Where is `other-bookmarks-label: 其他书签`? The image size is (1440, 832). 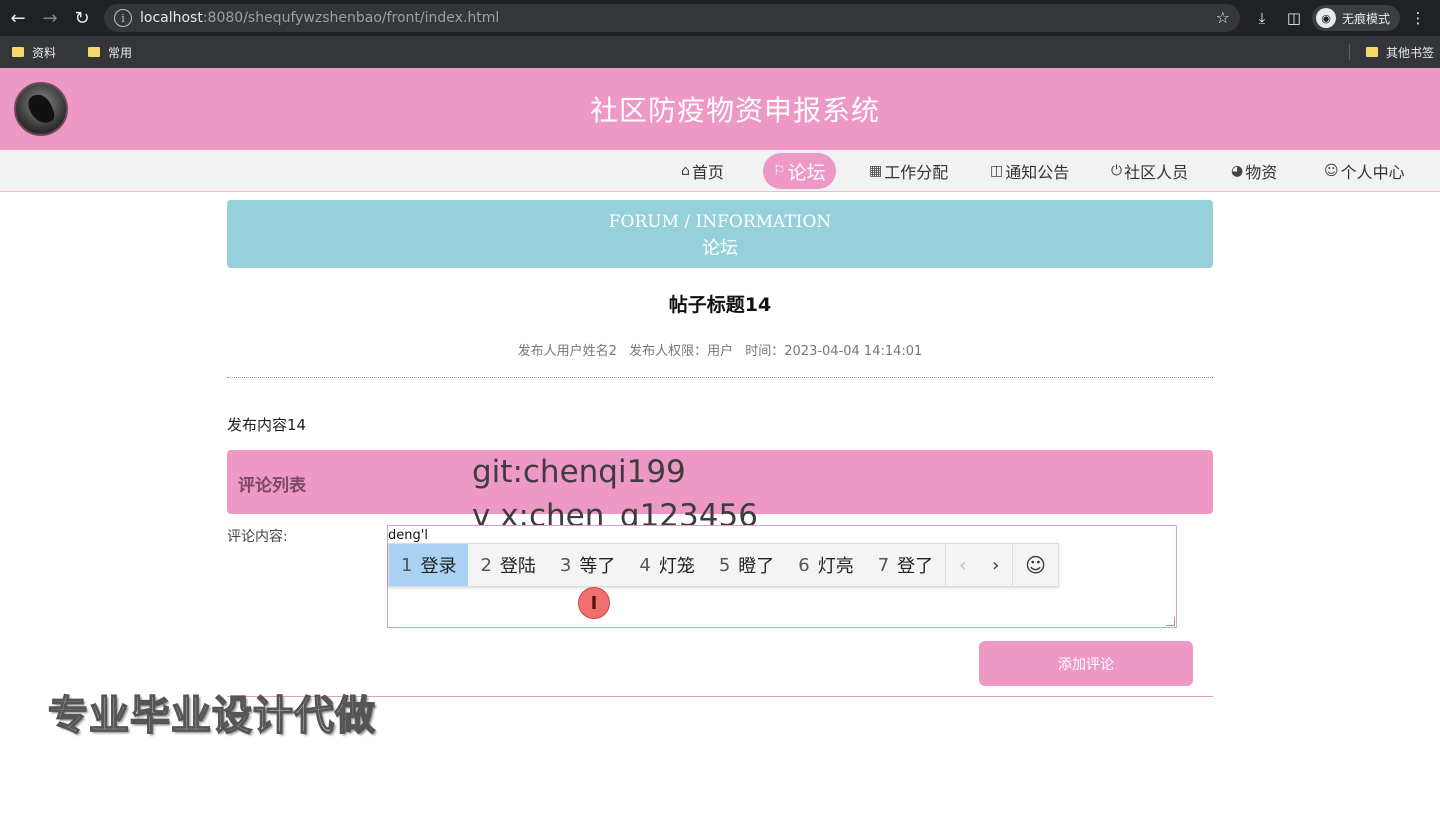 other-bookmarks-label: 其他书签 is located at coordinates (1409, 52).